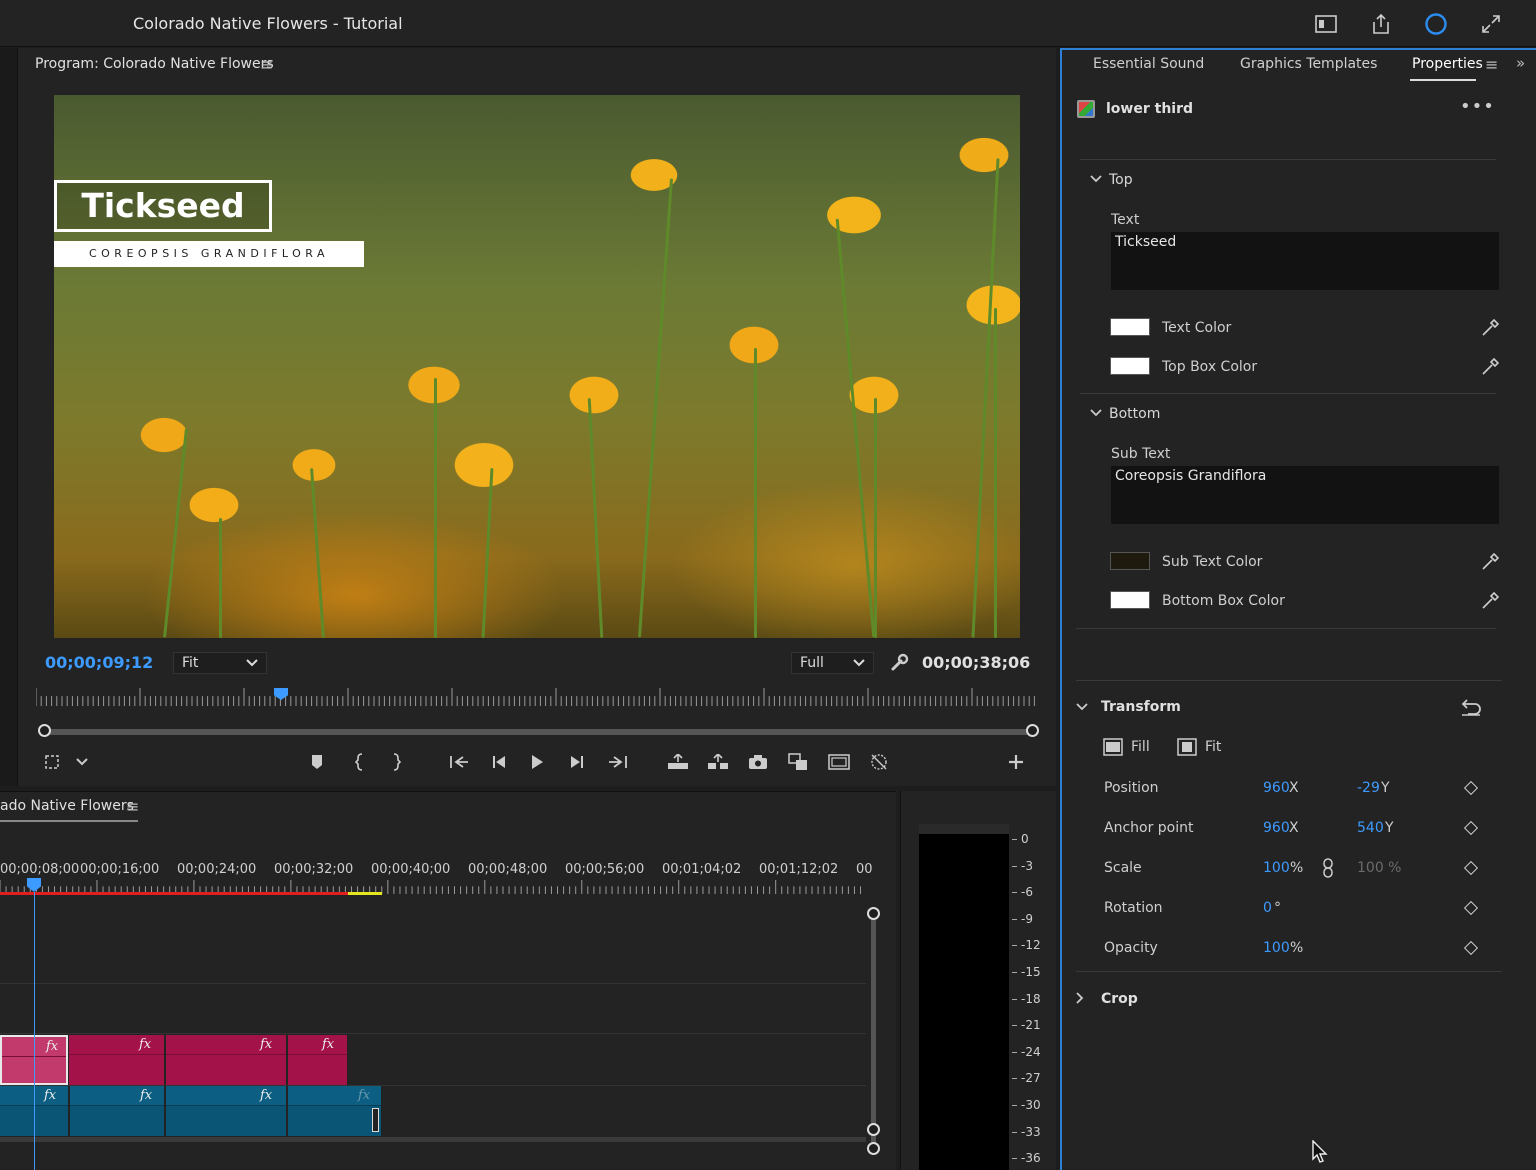 The width and height of the screenshot is (1536, 1170). What do you see at coordinates (1381, 24) in the screenshot?
I see `share-export-icon` at bounding box center [1381, 24].